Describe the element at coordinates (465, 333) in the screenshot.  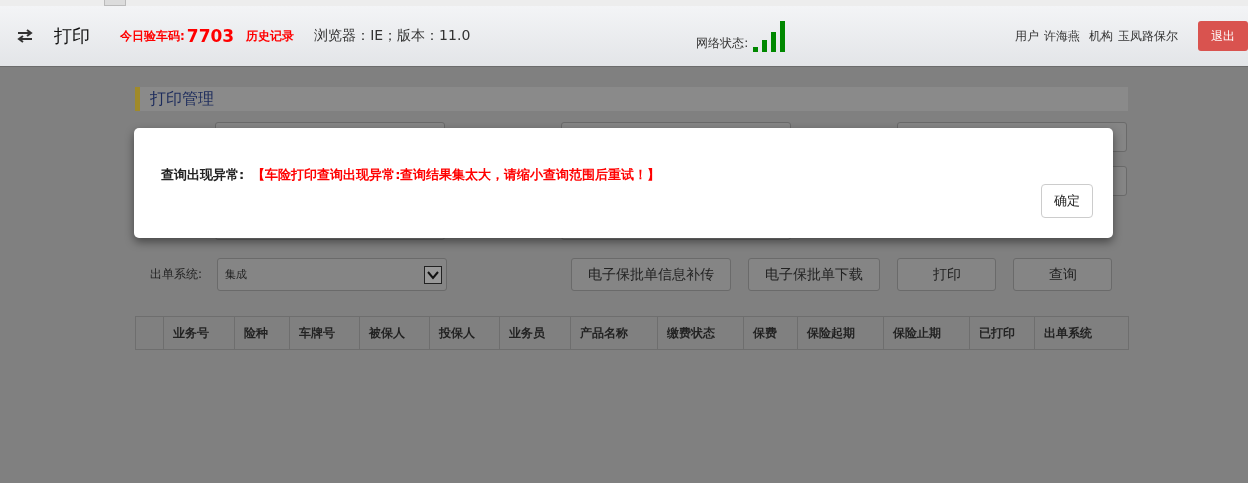
I see `column-header: 投保人` at that location.